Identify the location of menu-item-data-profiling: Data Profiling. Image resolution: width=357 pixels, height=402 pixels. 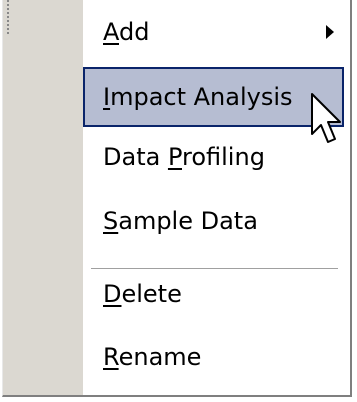
(176, 157).